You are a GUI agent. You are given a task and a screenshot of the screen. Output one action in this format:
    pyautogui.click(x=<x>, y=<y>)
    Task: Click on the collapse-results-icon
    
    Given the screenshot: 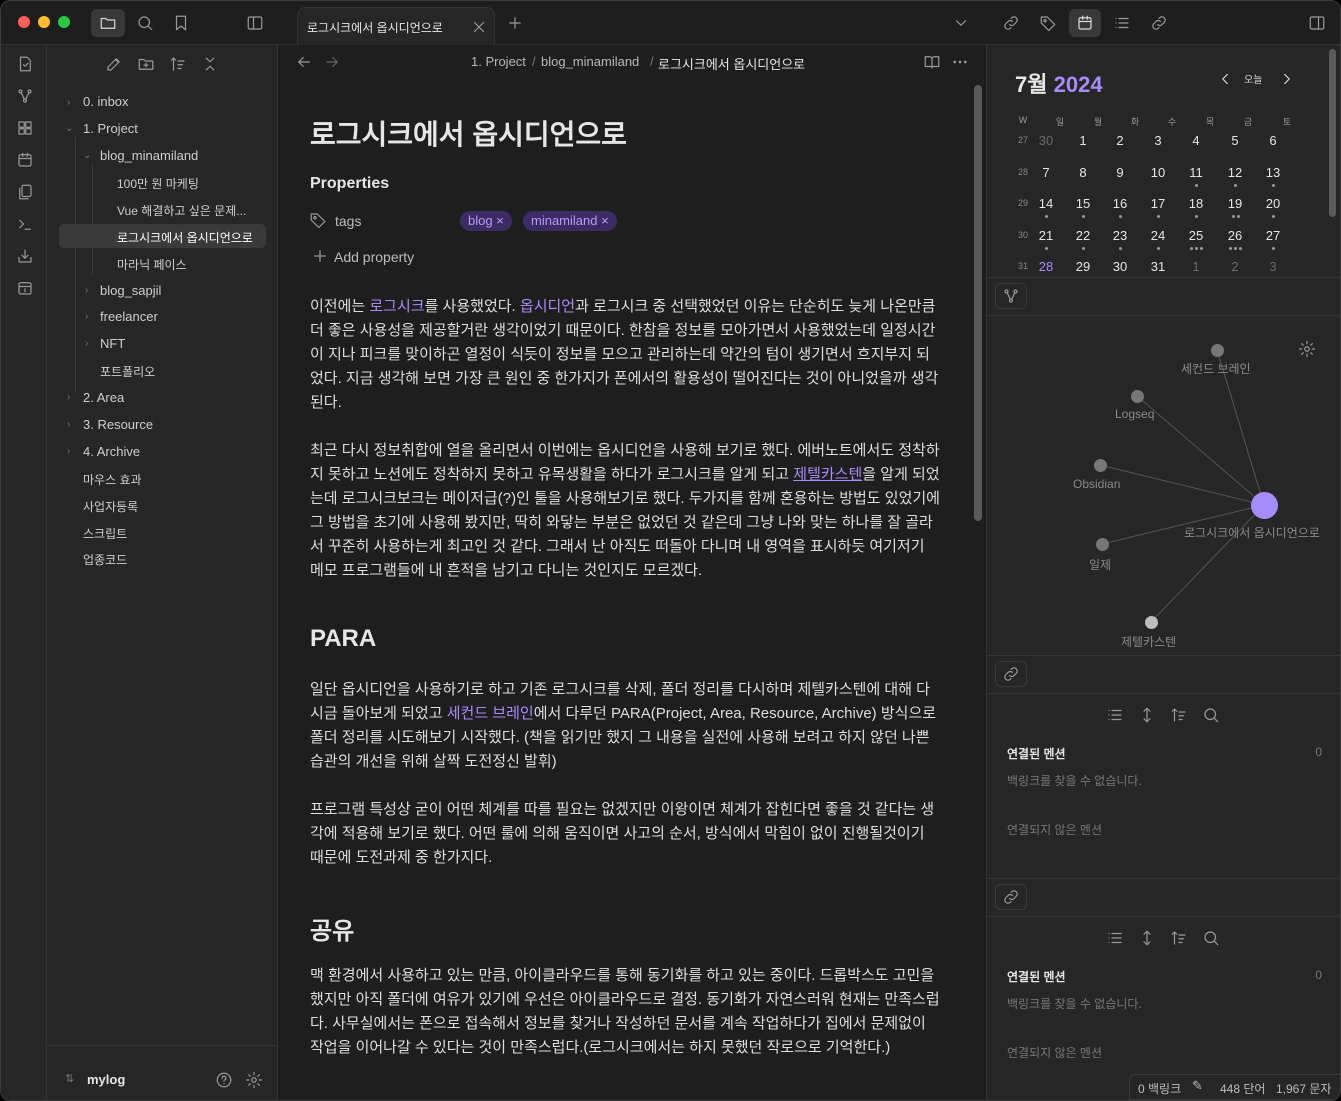 What is the action you would take?
    pyautogui.click(x=1115, y=715)
    